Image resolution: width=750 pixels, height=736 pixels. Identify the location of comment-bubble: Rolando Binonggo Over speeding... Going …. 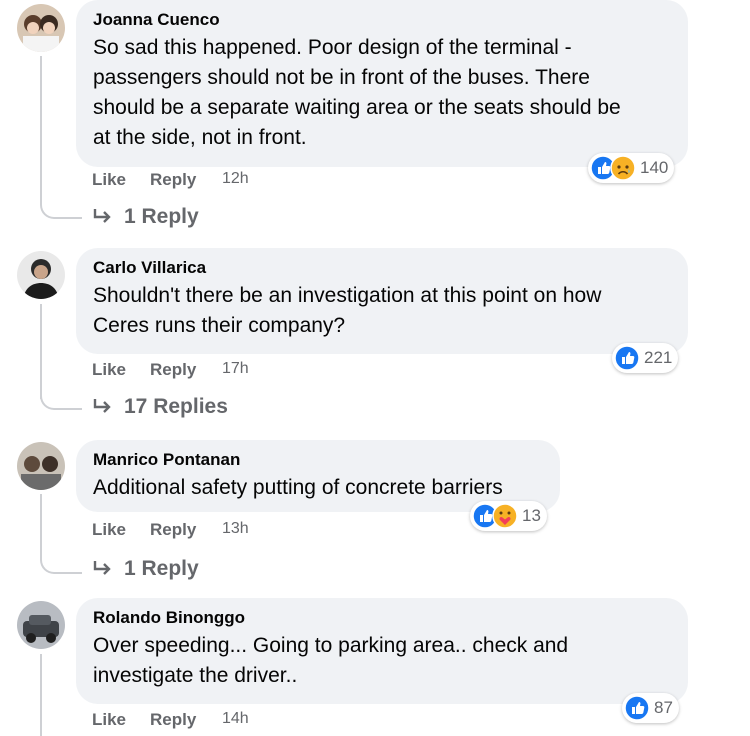
(382, 651).